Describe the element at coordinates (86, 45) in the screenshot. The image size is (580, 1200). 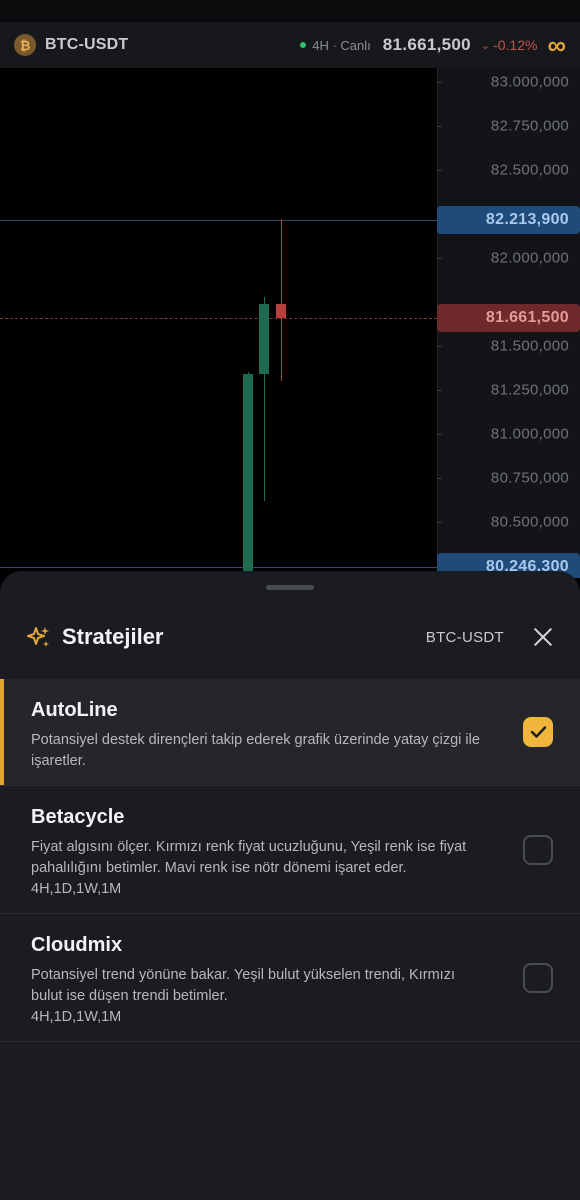
I see `pair-name: BTC-USDT` at that location.